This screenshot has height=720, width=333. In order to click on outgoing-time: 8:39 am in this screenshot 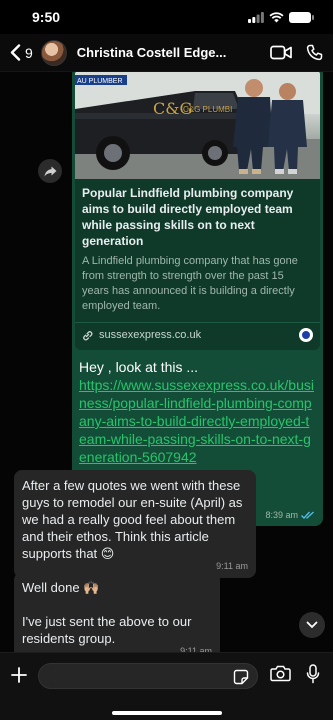, I will do `click(281, 515)`.